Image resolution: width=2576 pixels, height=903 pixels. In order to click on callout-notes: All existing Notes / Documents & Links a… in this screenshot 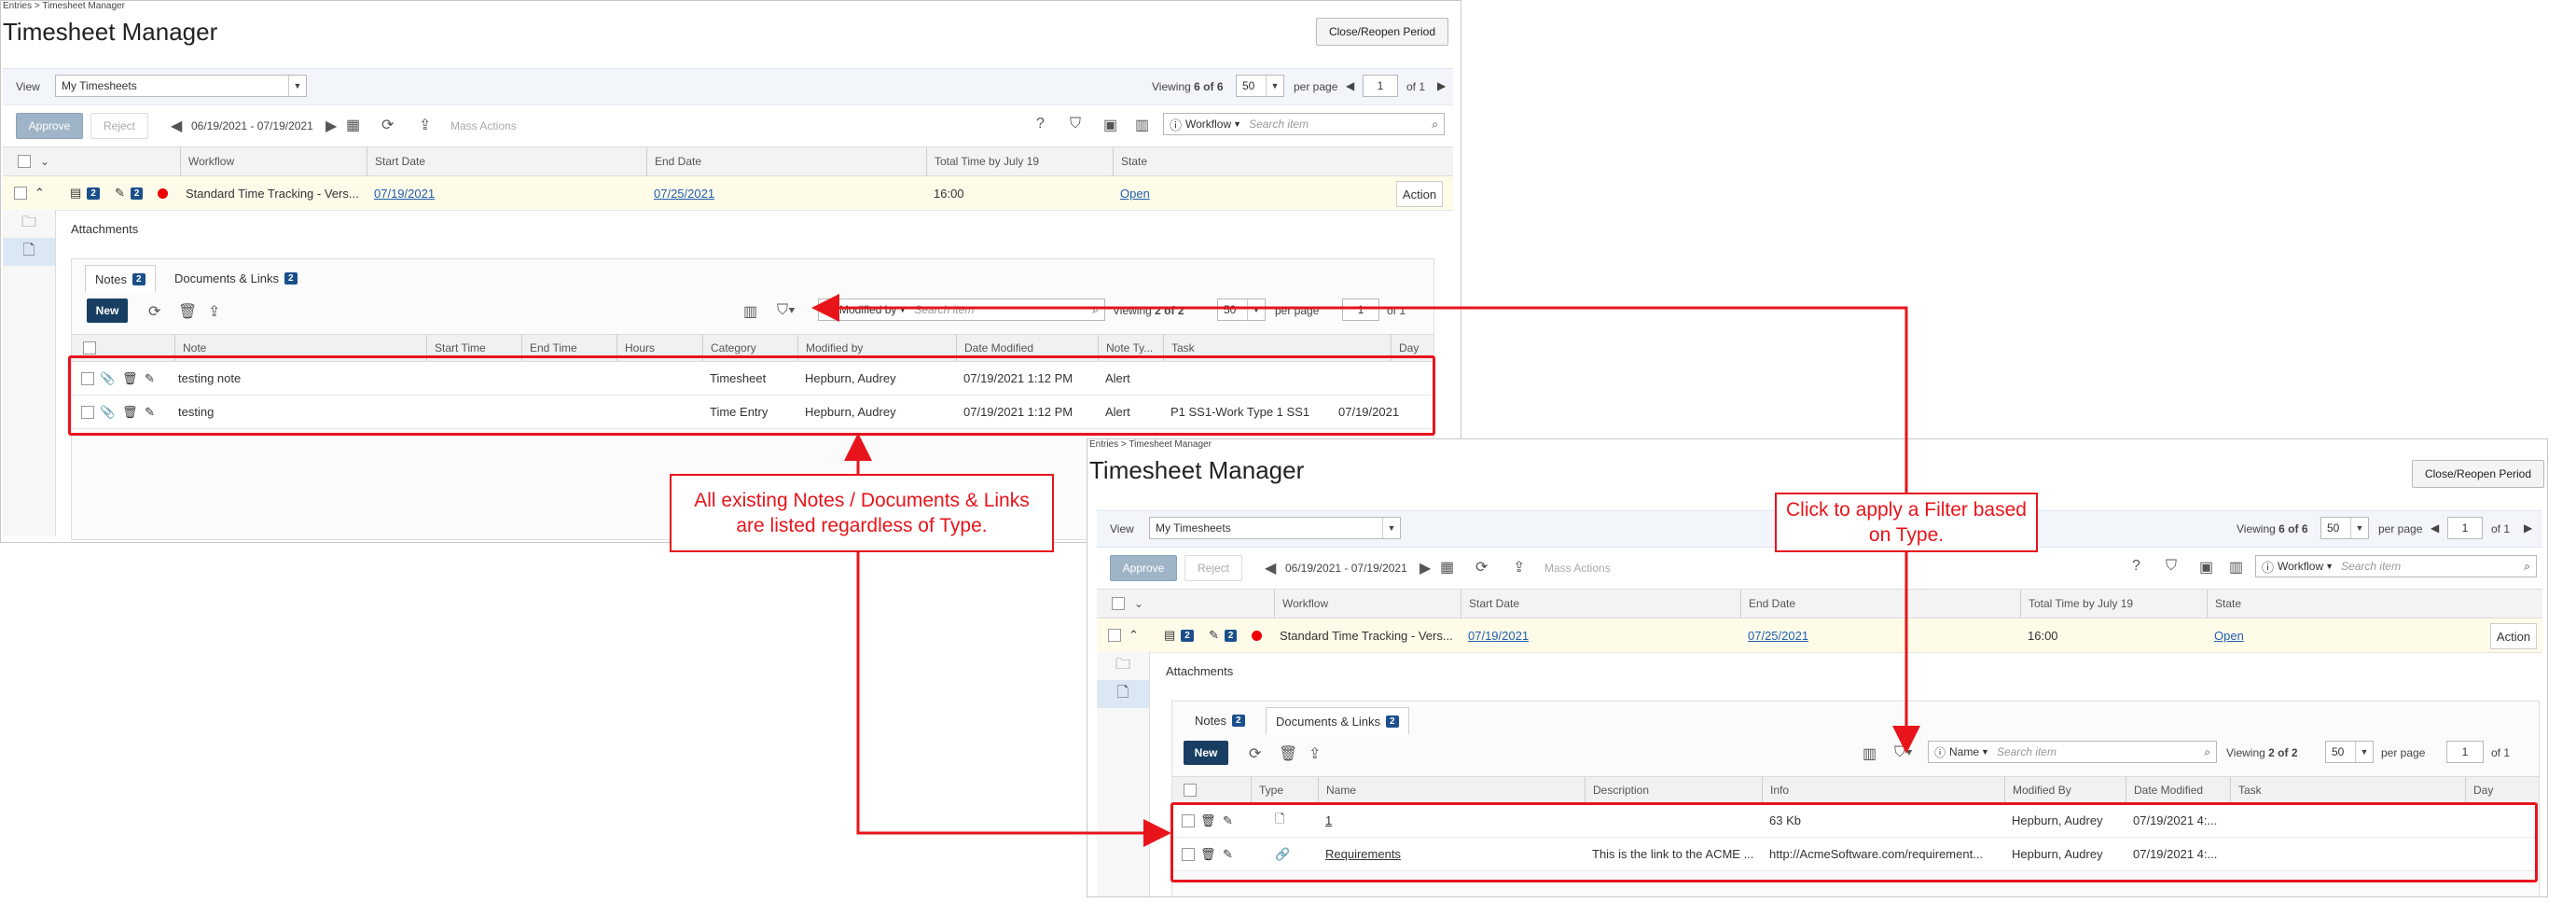, I will do `click(862, 513)`.